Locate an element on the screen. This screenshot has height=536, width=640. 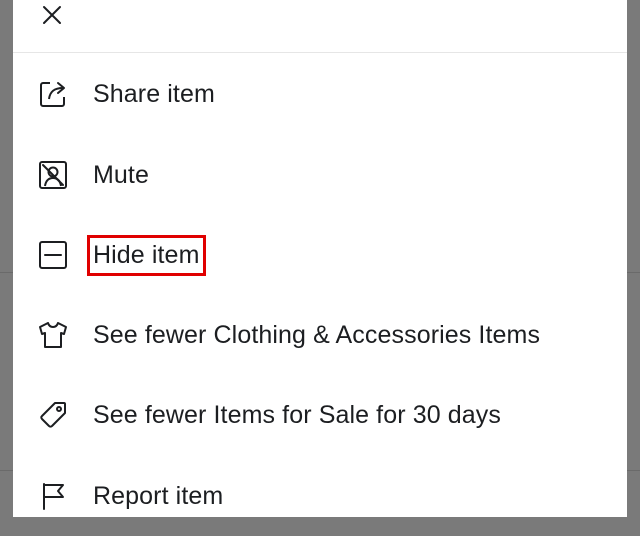
menu-item-label: See fewer Items for Sale for 30 days is located at coordinates (297, 414).